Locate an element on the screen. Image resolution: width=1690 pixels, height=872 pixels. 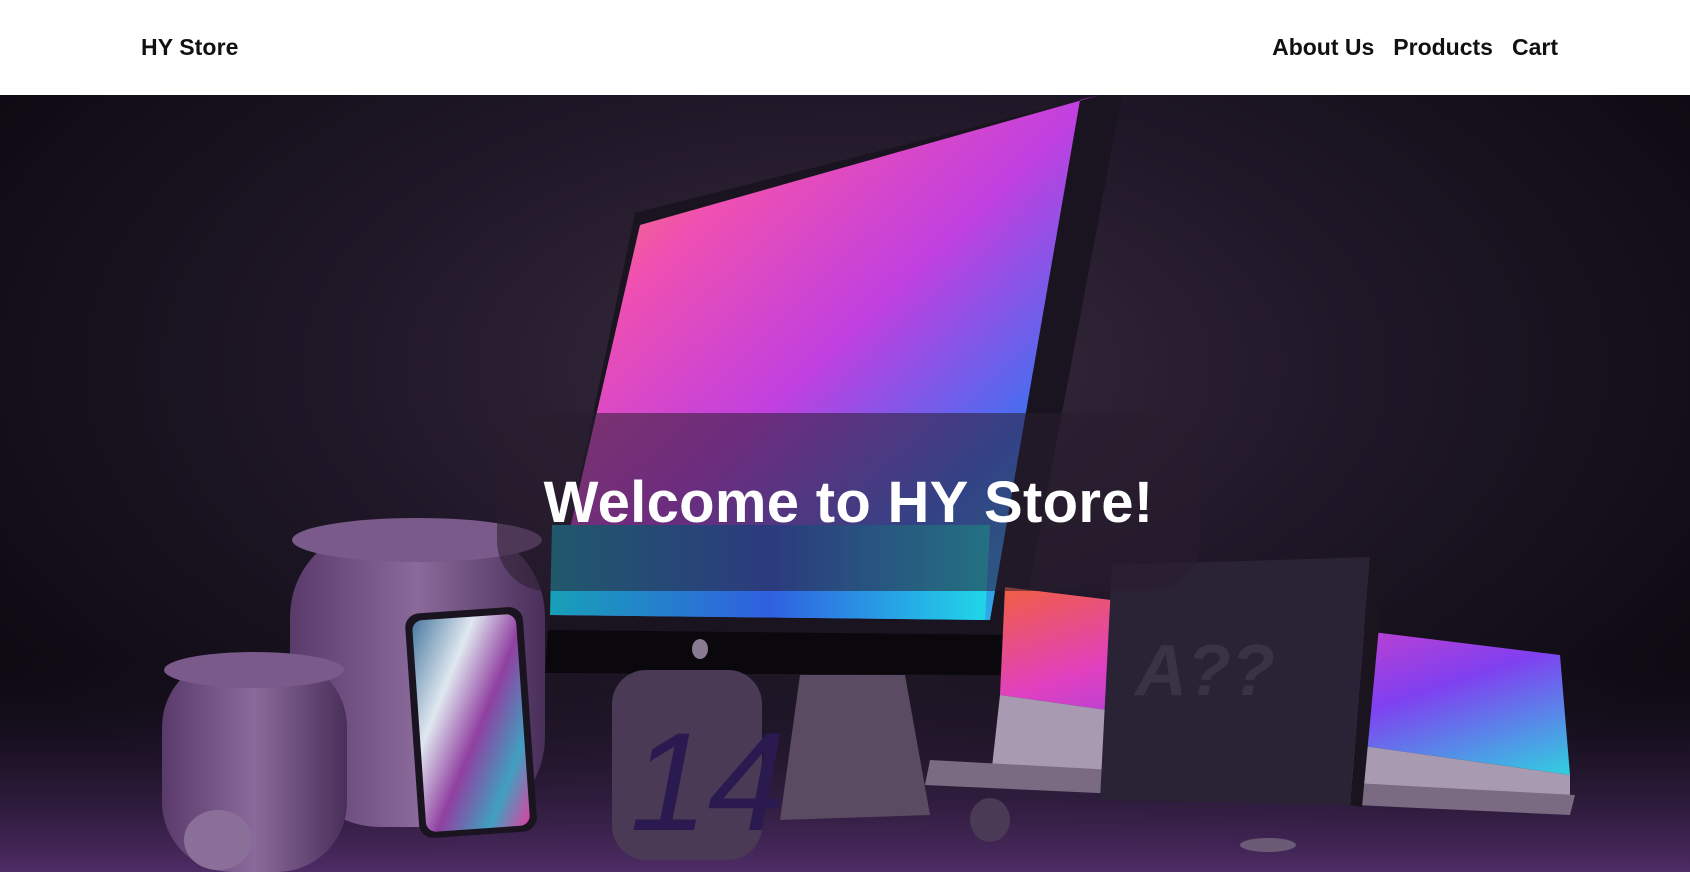
welcome-overlay: Welcome to HY Store! is located at coordinates (848, 502).